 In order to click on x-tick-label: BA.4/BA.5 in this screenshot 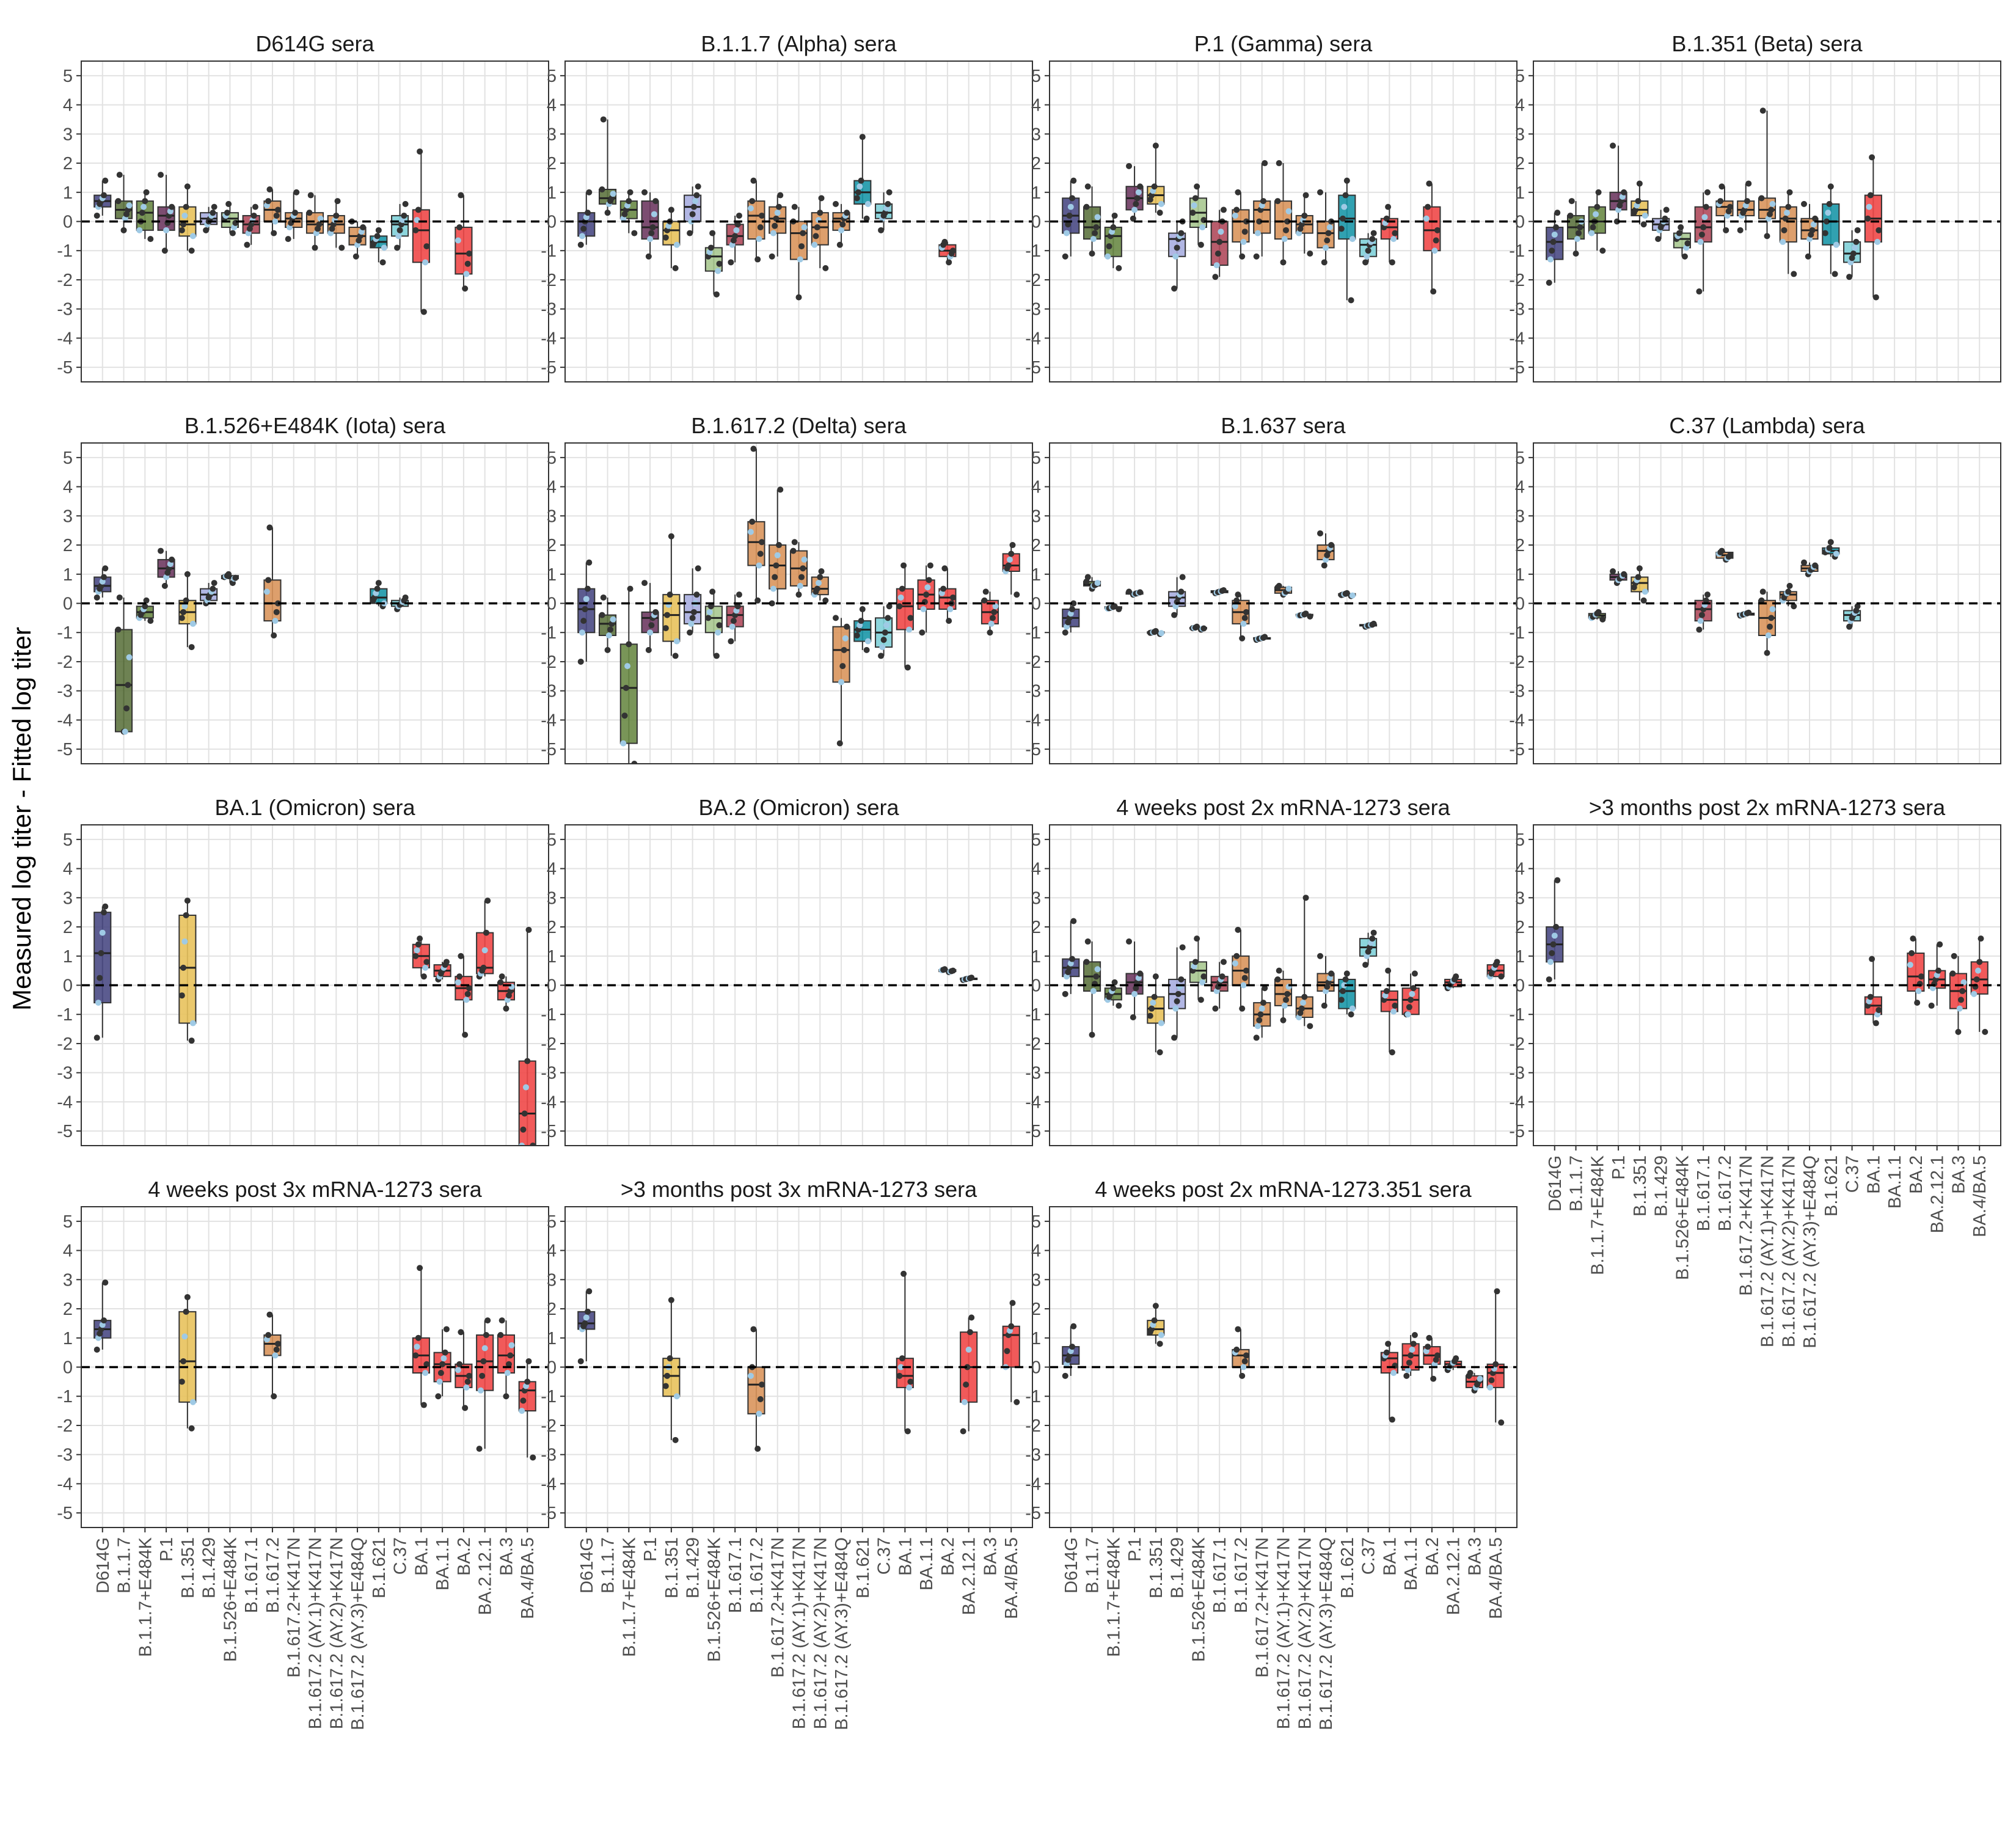, I will do `click(1980, 1196)`.